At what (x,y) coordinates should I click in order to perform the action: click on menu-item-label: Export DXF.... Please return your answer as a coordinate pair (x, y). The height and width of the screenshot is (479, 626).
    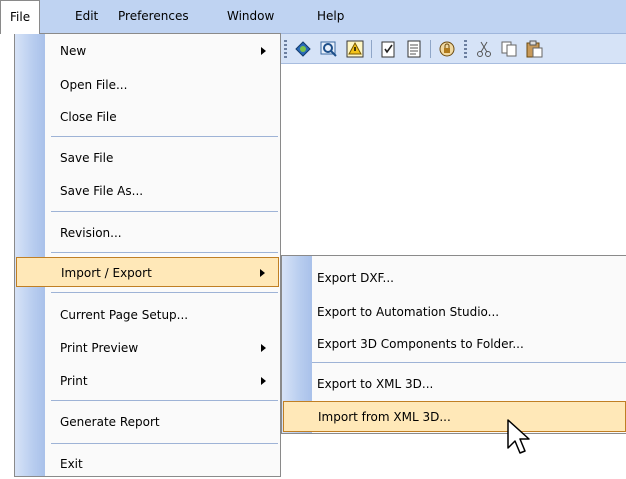
    Looking at the image, I should click on (355, 278).